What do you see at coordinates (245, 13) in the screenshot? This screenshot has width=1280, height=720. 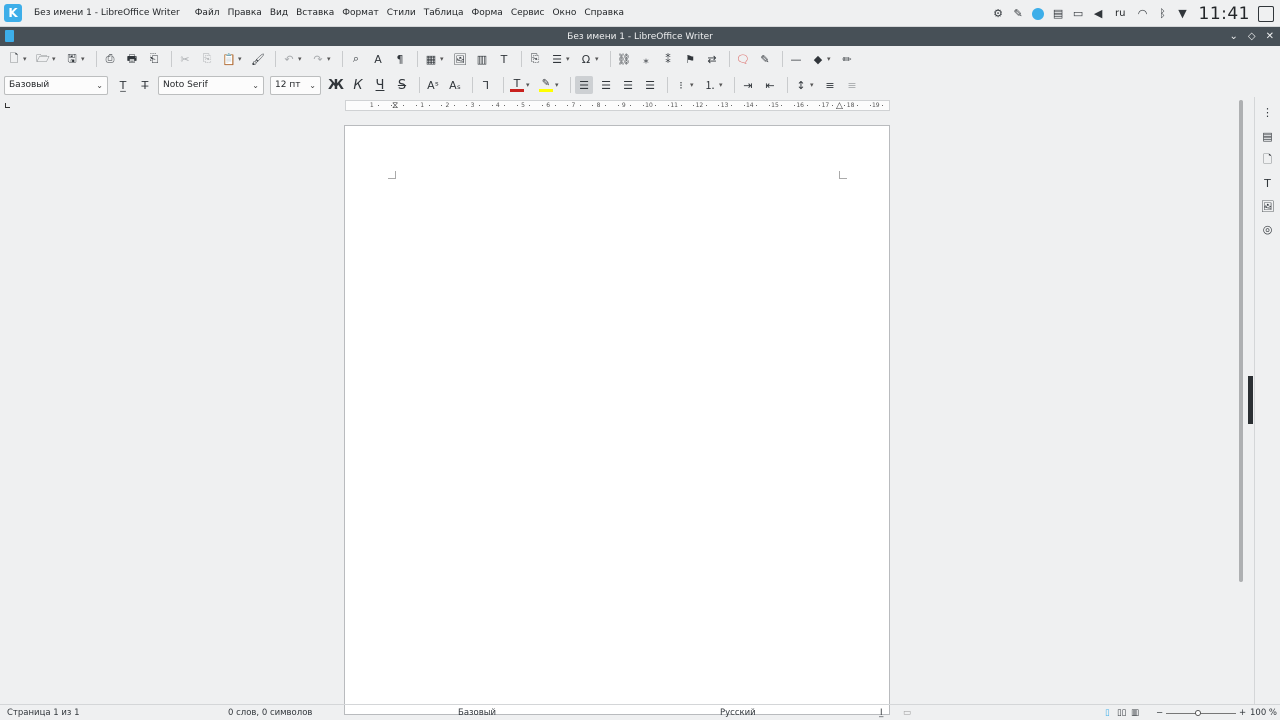 I see `menu-edit: Правка` at bounding box center [245, 13].